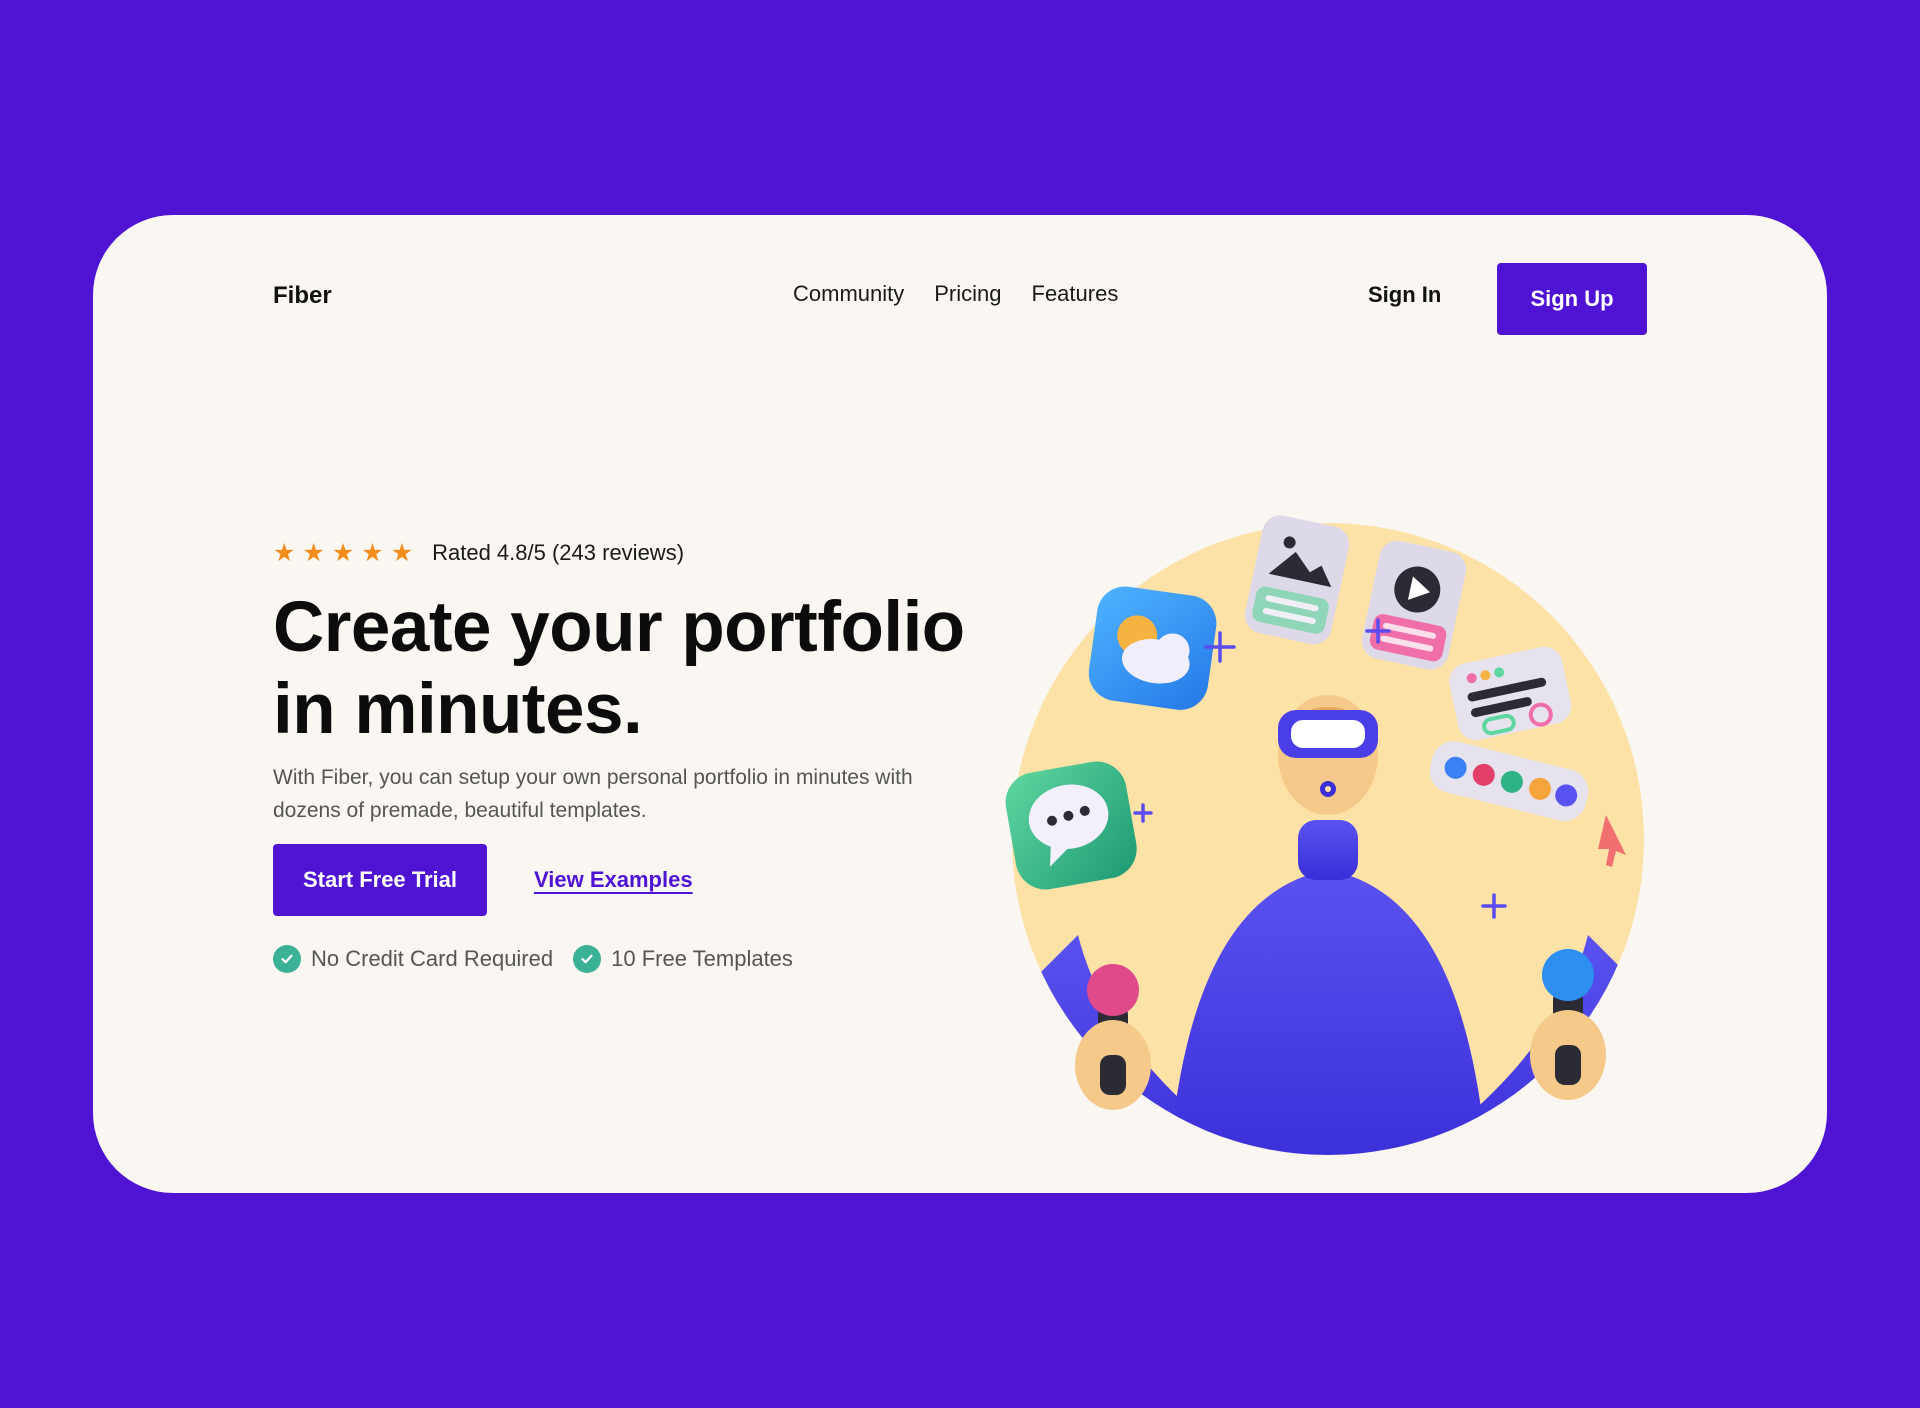 The width and height of the screenshot is (1920, 1408). What do you see at coordinates (432, 958) in the screenshot?
I see `feature-label: No Credit Card Required` at bounding box center [432, 958].